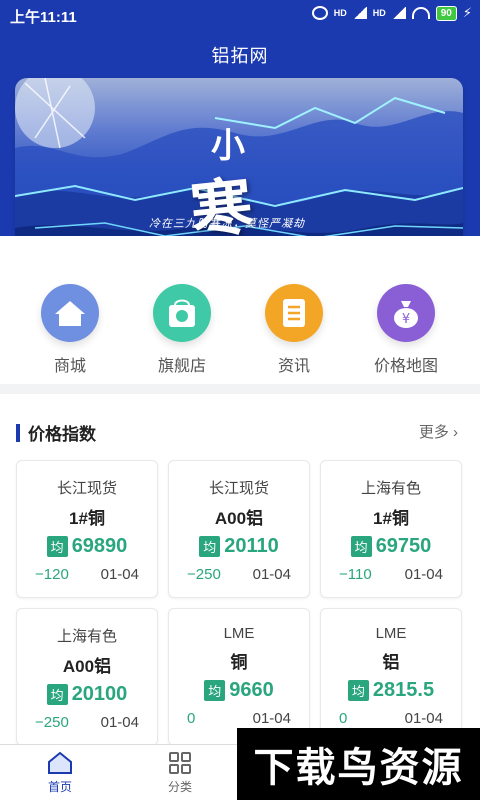 The height and width of the screenshot is (800, 480). I want to click on quick-link-label: 旗舰店, so click(181, 366).